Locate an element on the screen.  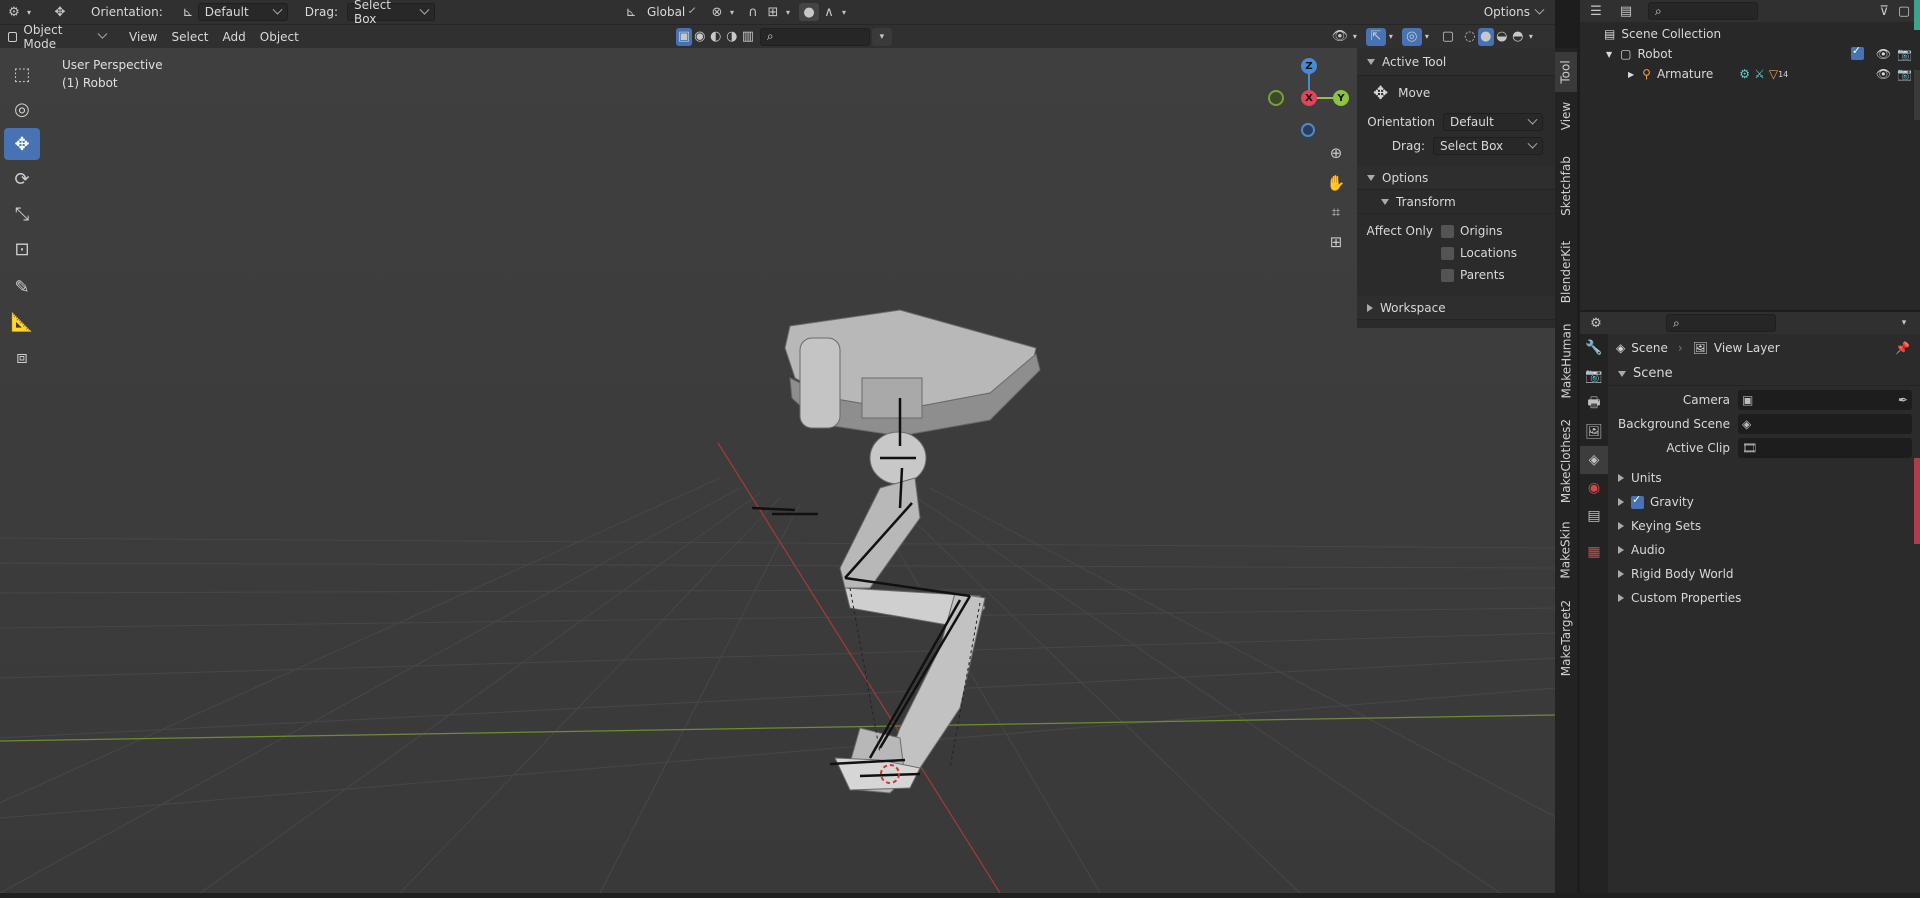
gravity-checkbox is located at coordinates (1637, 501).